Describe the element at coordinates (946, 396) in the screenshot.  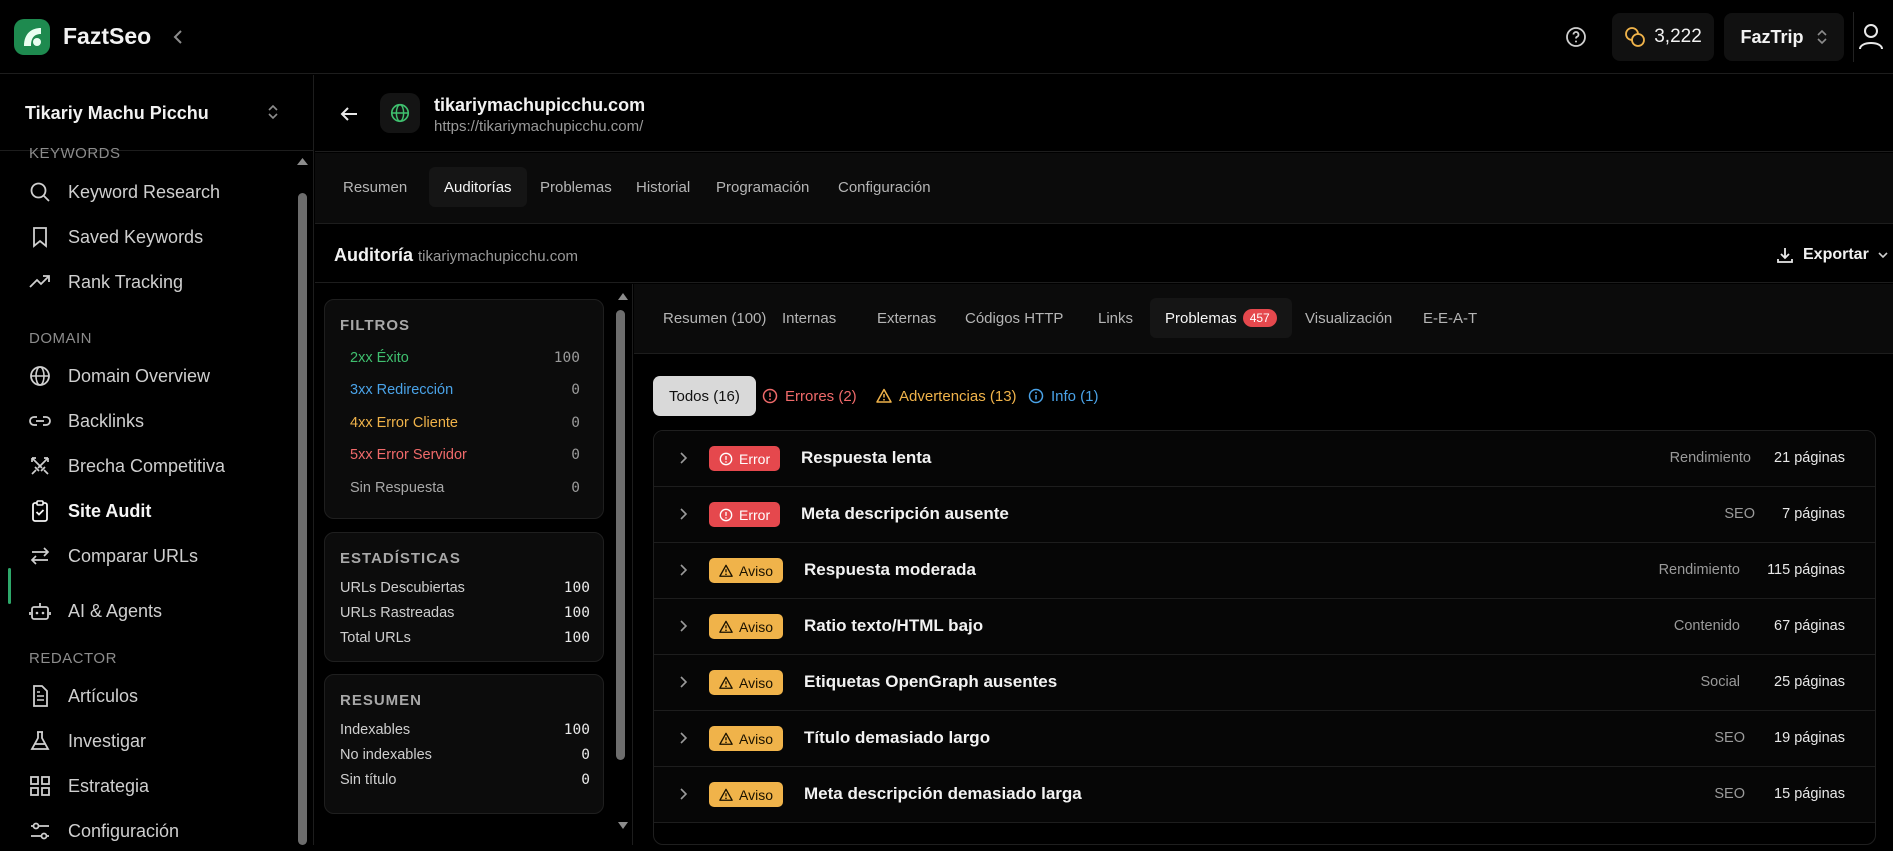
I see `filter-advertencias: Advertencias (13)` at that location.